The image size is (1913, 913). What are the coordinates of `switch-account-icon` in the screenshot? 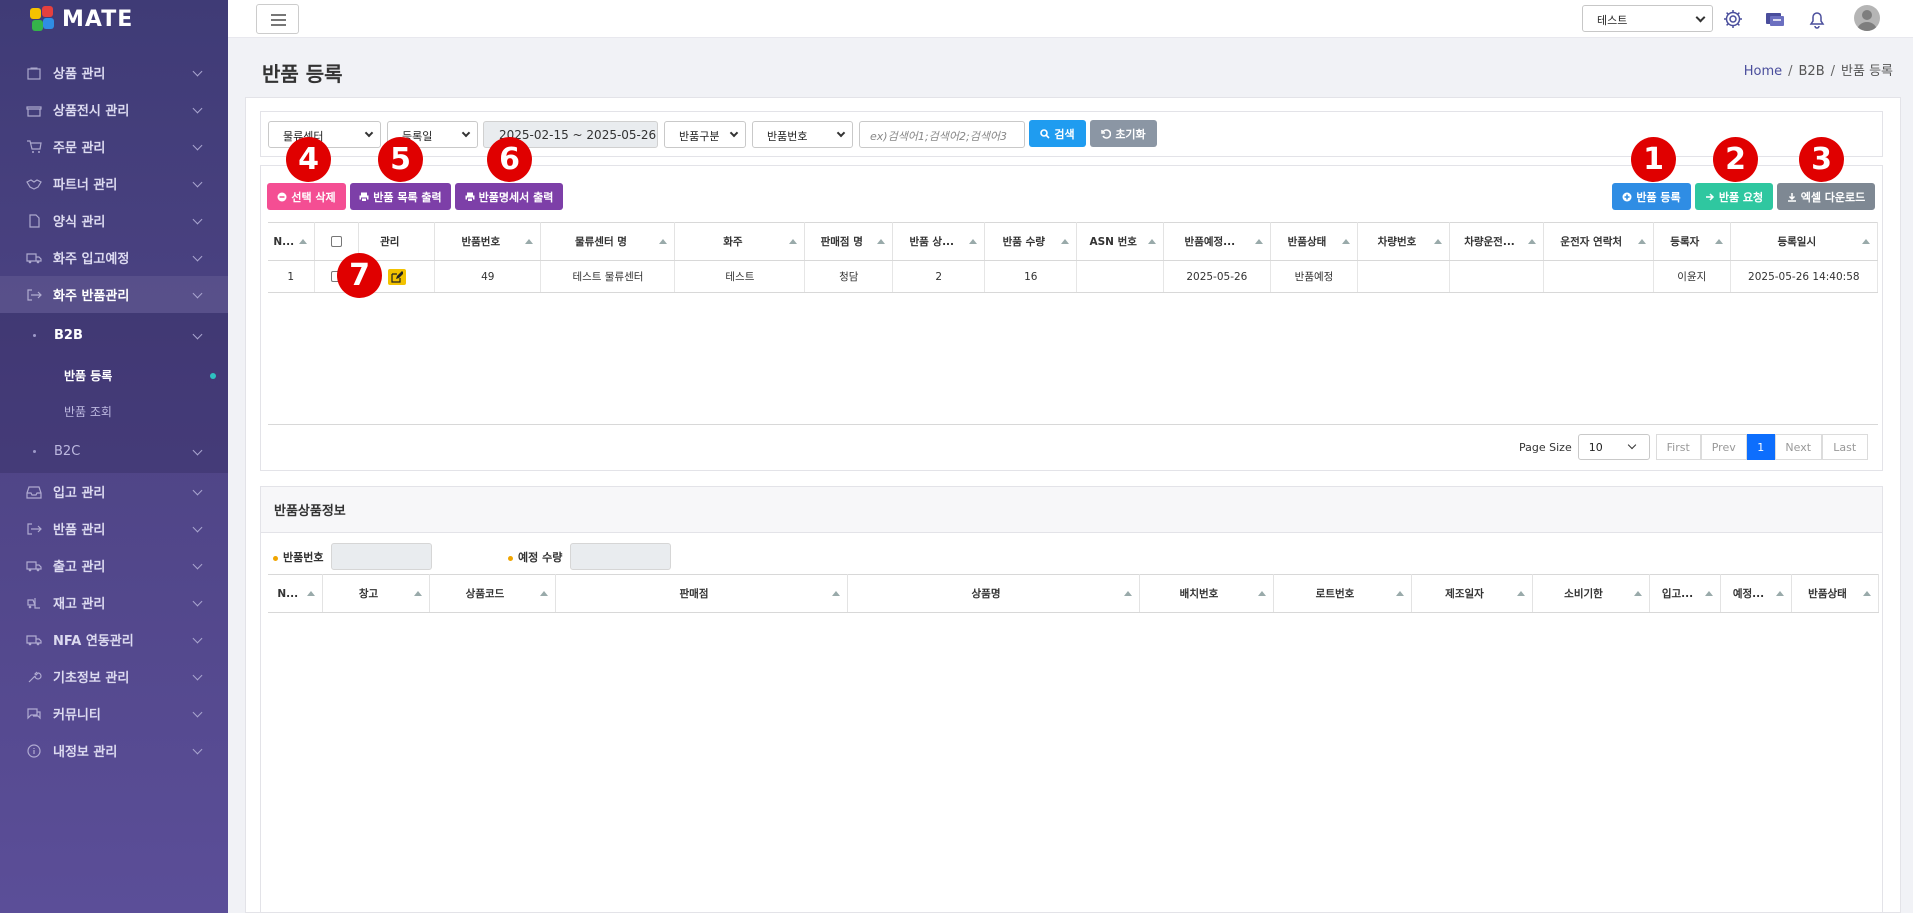 It's located at (1775, 19).